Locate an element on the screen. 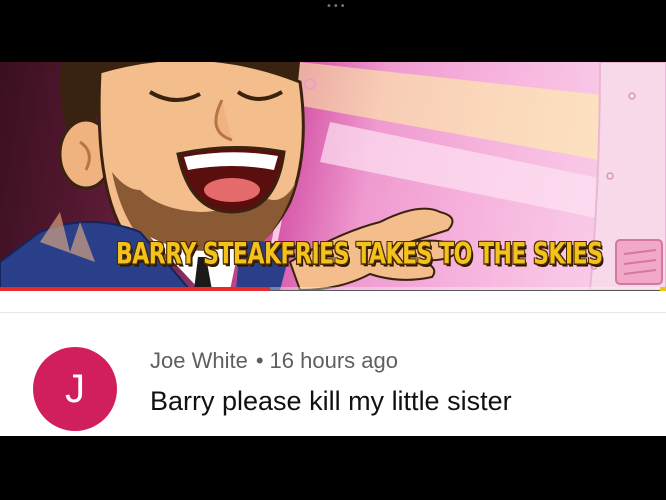  video-caption: BARRY STEAKFRIES TAKES TO THE SKIES is located at coordinates (359, 255).